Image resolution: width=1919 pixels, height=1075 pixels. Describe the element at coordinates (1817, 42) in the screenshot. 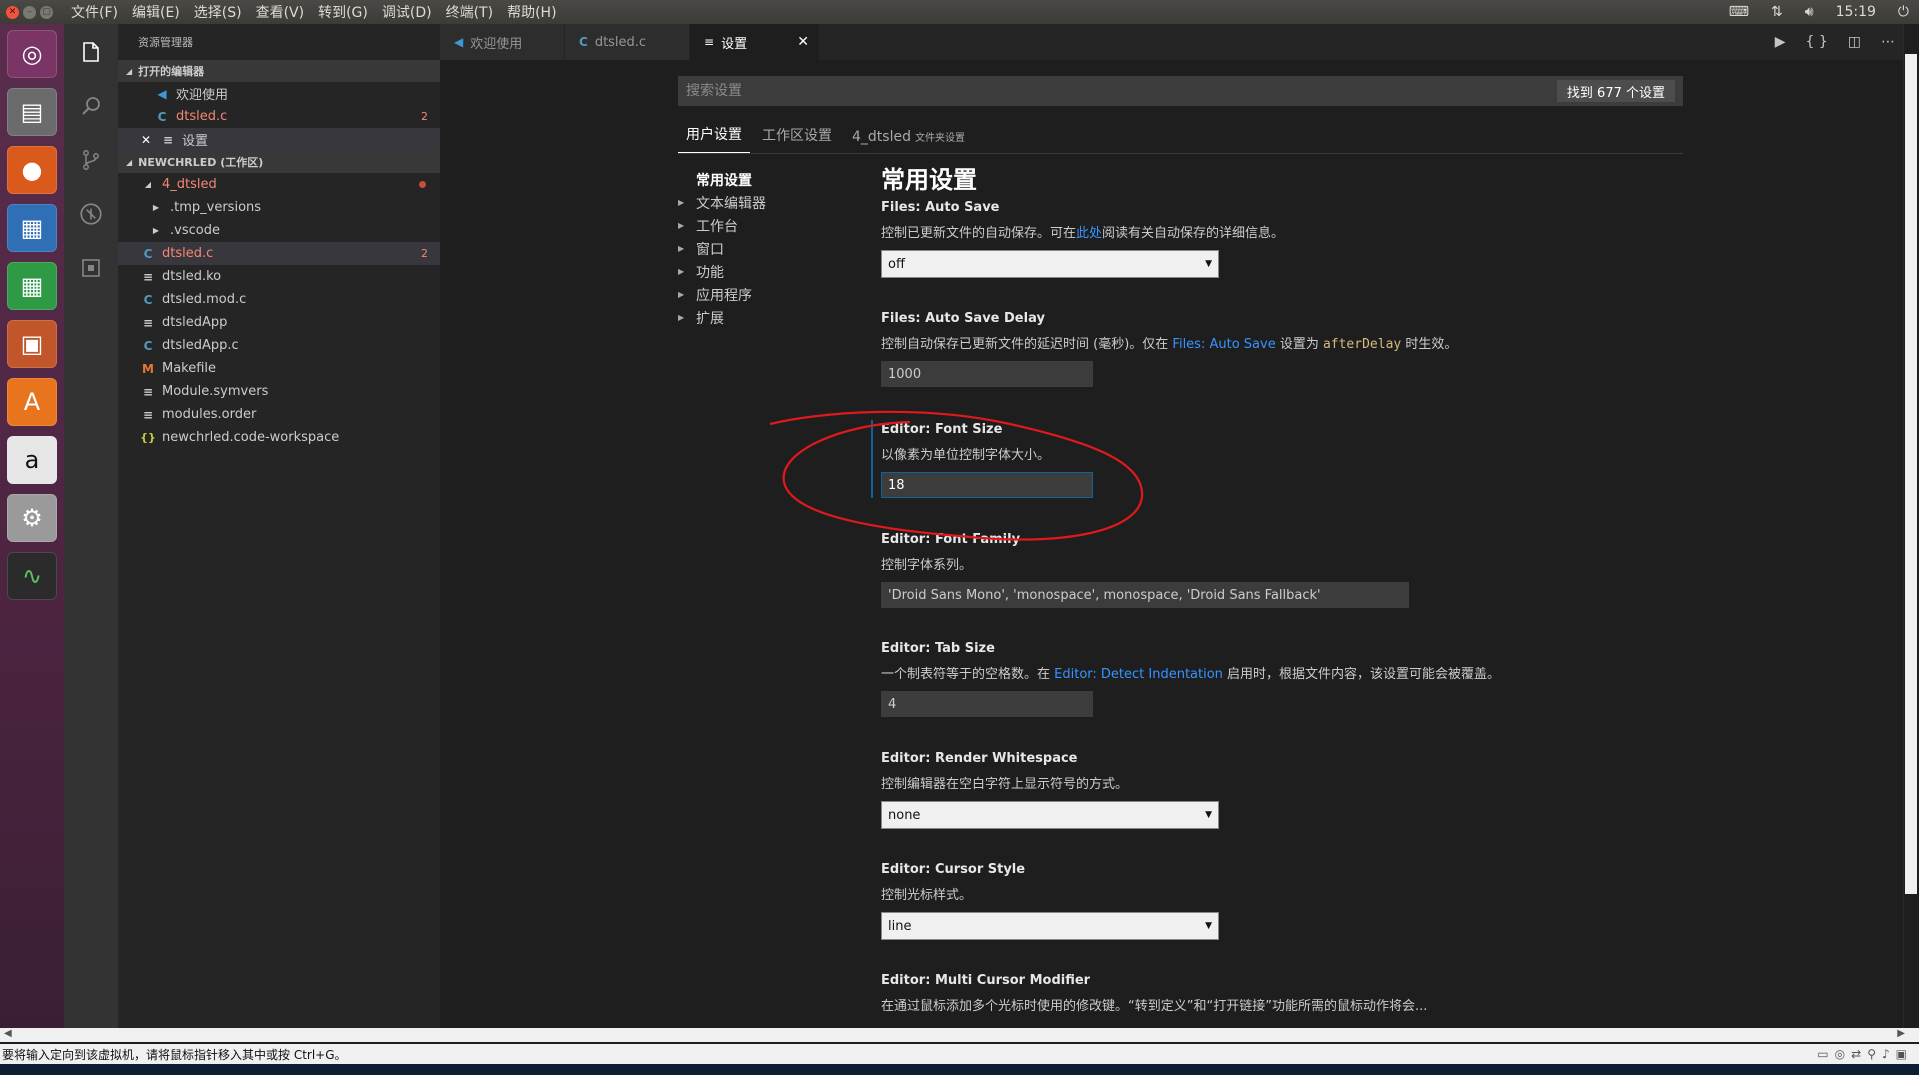

I see `open-json-icon: { }` at that location.